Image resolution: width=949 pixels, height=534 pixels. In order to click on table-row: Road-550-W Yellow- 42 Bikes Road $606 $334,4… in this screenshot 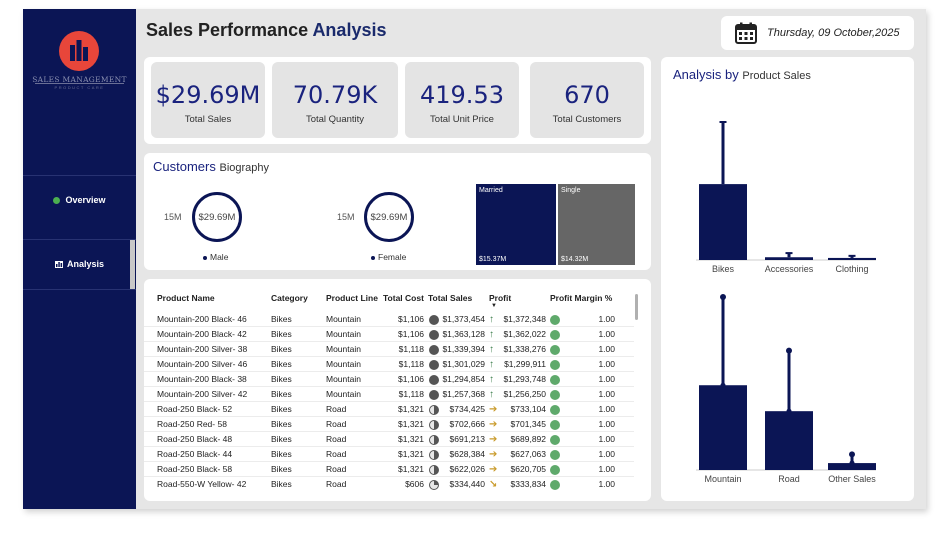, I will do `click(389, 484)`.